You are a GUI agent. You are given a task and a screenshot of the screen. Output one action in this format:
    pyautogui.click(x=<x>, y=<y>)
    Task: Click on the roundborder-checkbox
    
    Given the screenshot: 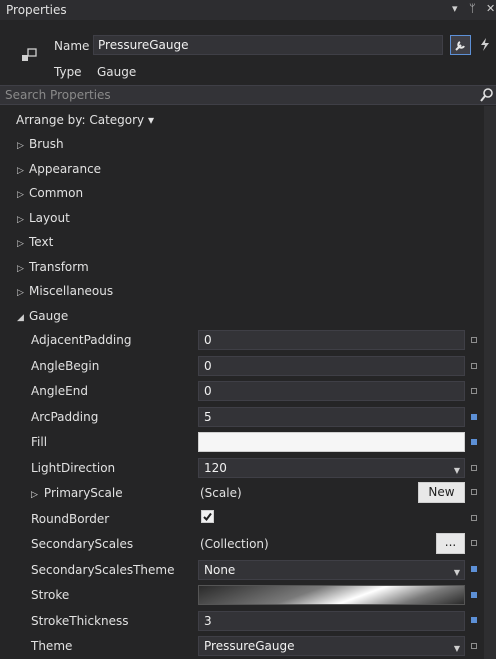 What is the action you would take?
    pyautogui.click(x=207, y=516)
    